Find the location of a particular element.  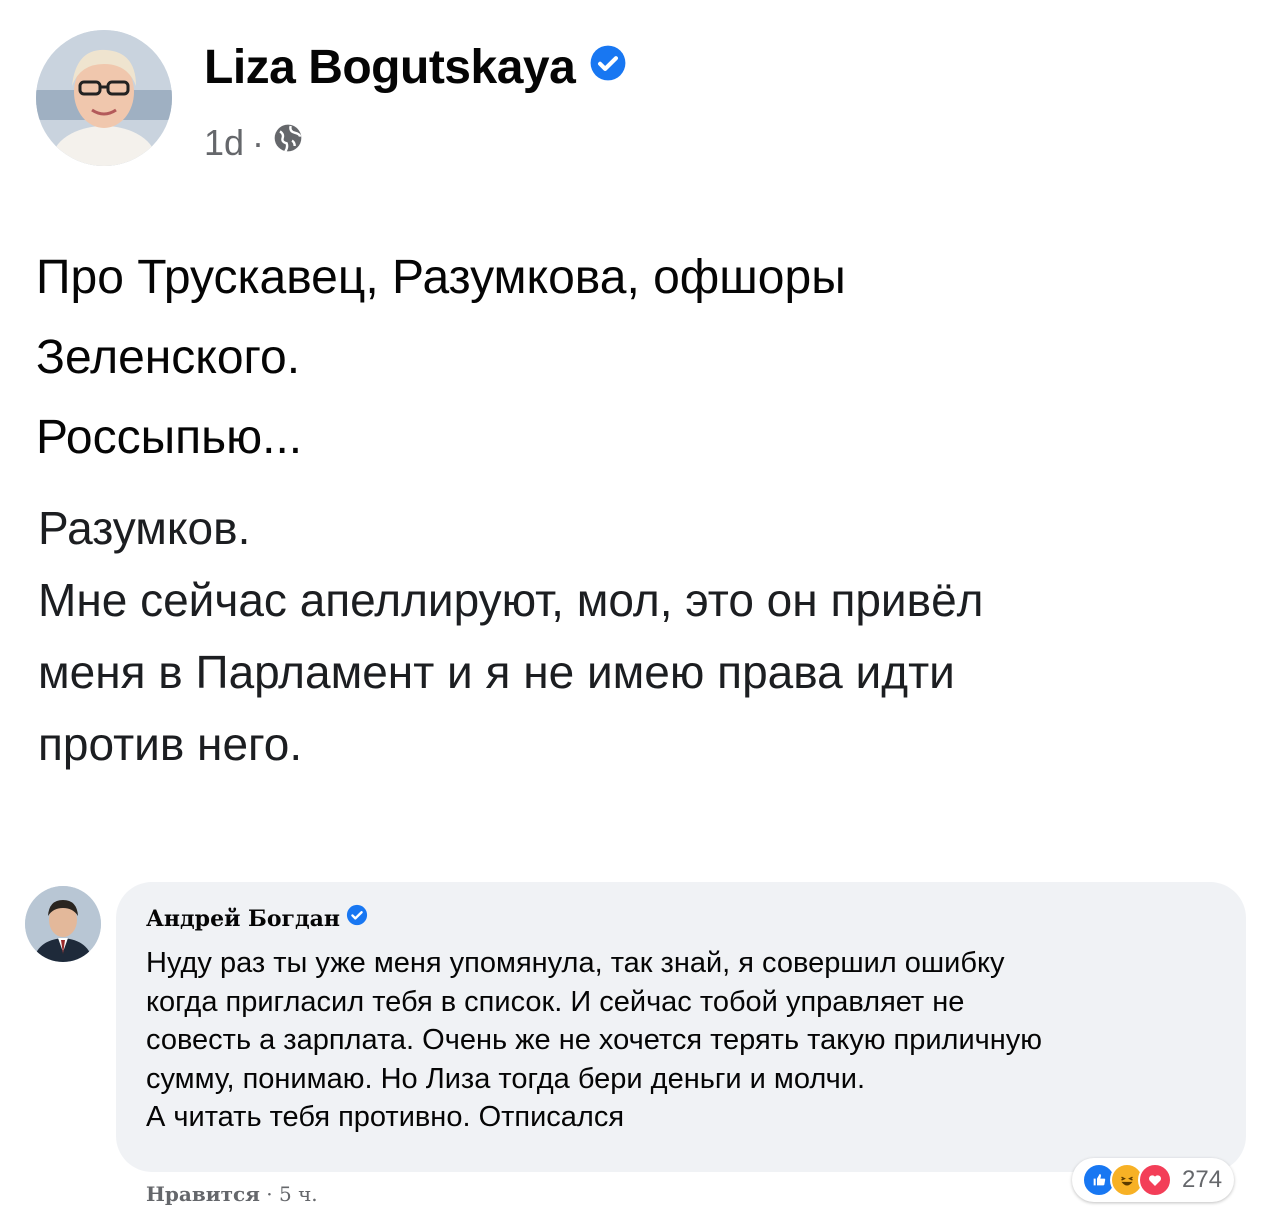

post-paragraph: Зеленского. is located at coordinates (168, 357).